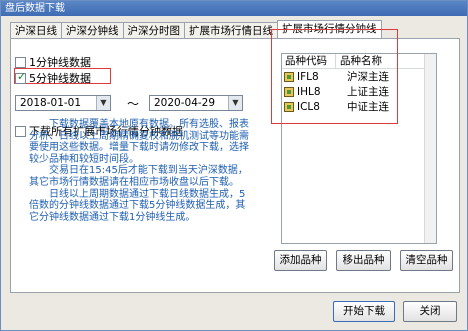 The width and height of the screenshot is (468, 331). I want to click on check-icon: ✓, so click(22, 76).